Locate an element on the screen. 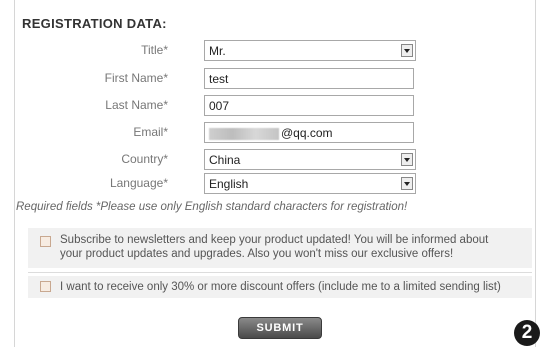 This screenshot has width=542, height=347. email-row: Email* @qq.com is located at coordinates (271, 133).